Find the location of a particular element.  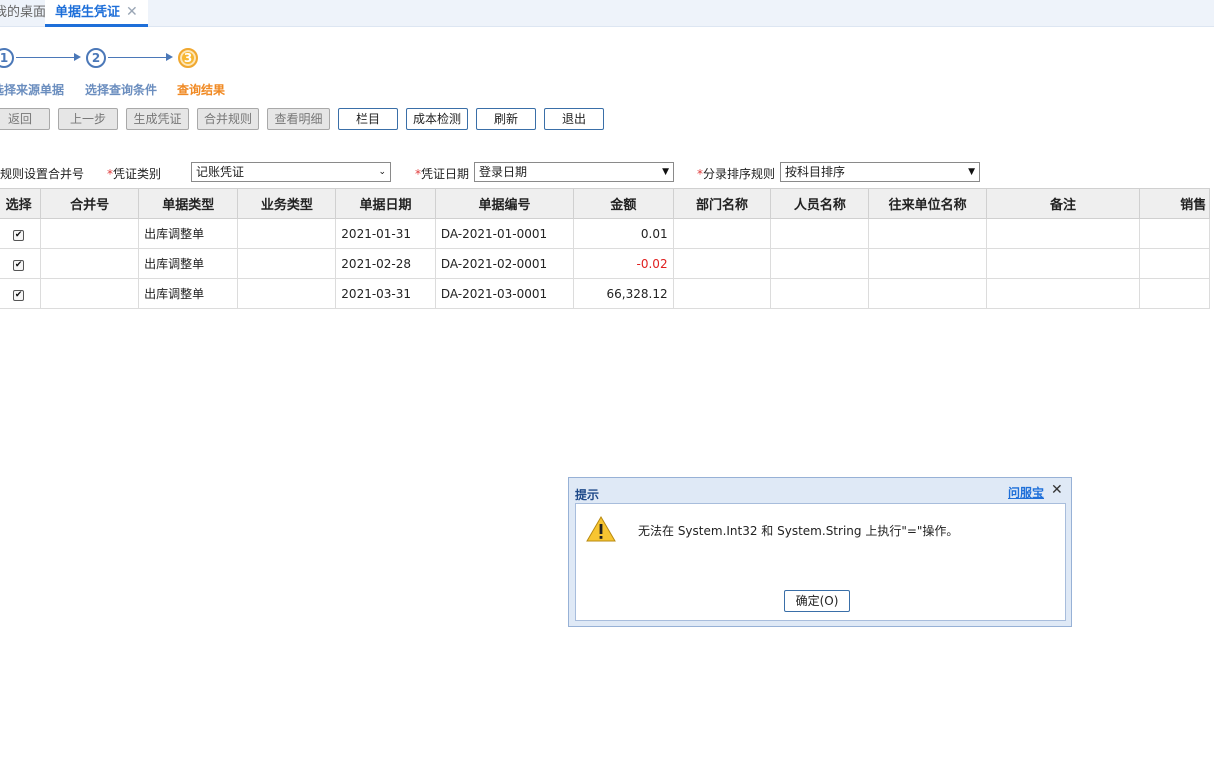

back-button: 返回 is located at coordinates (25, 119).